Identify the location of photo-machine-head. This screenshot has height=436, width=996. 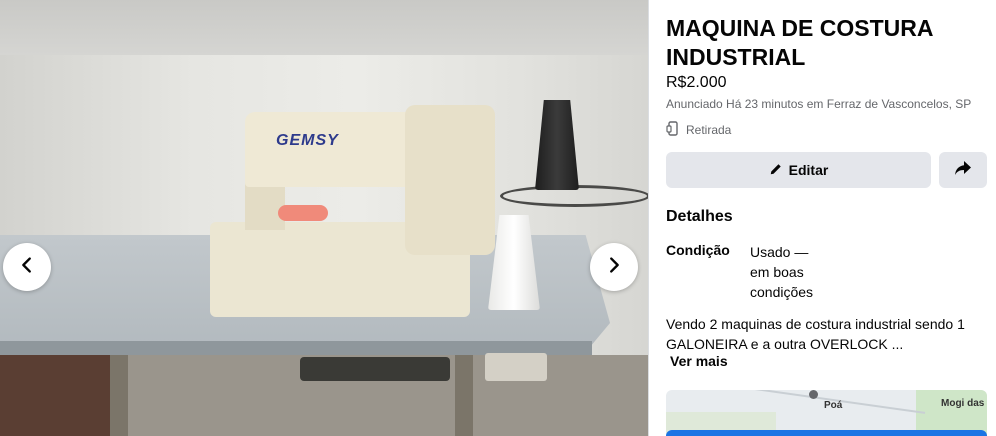
(450, 180).